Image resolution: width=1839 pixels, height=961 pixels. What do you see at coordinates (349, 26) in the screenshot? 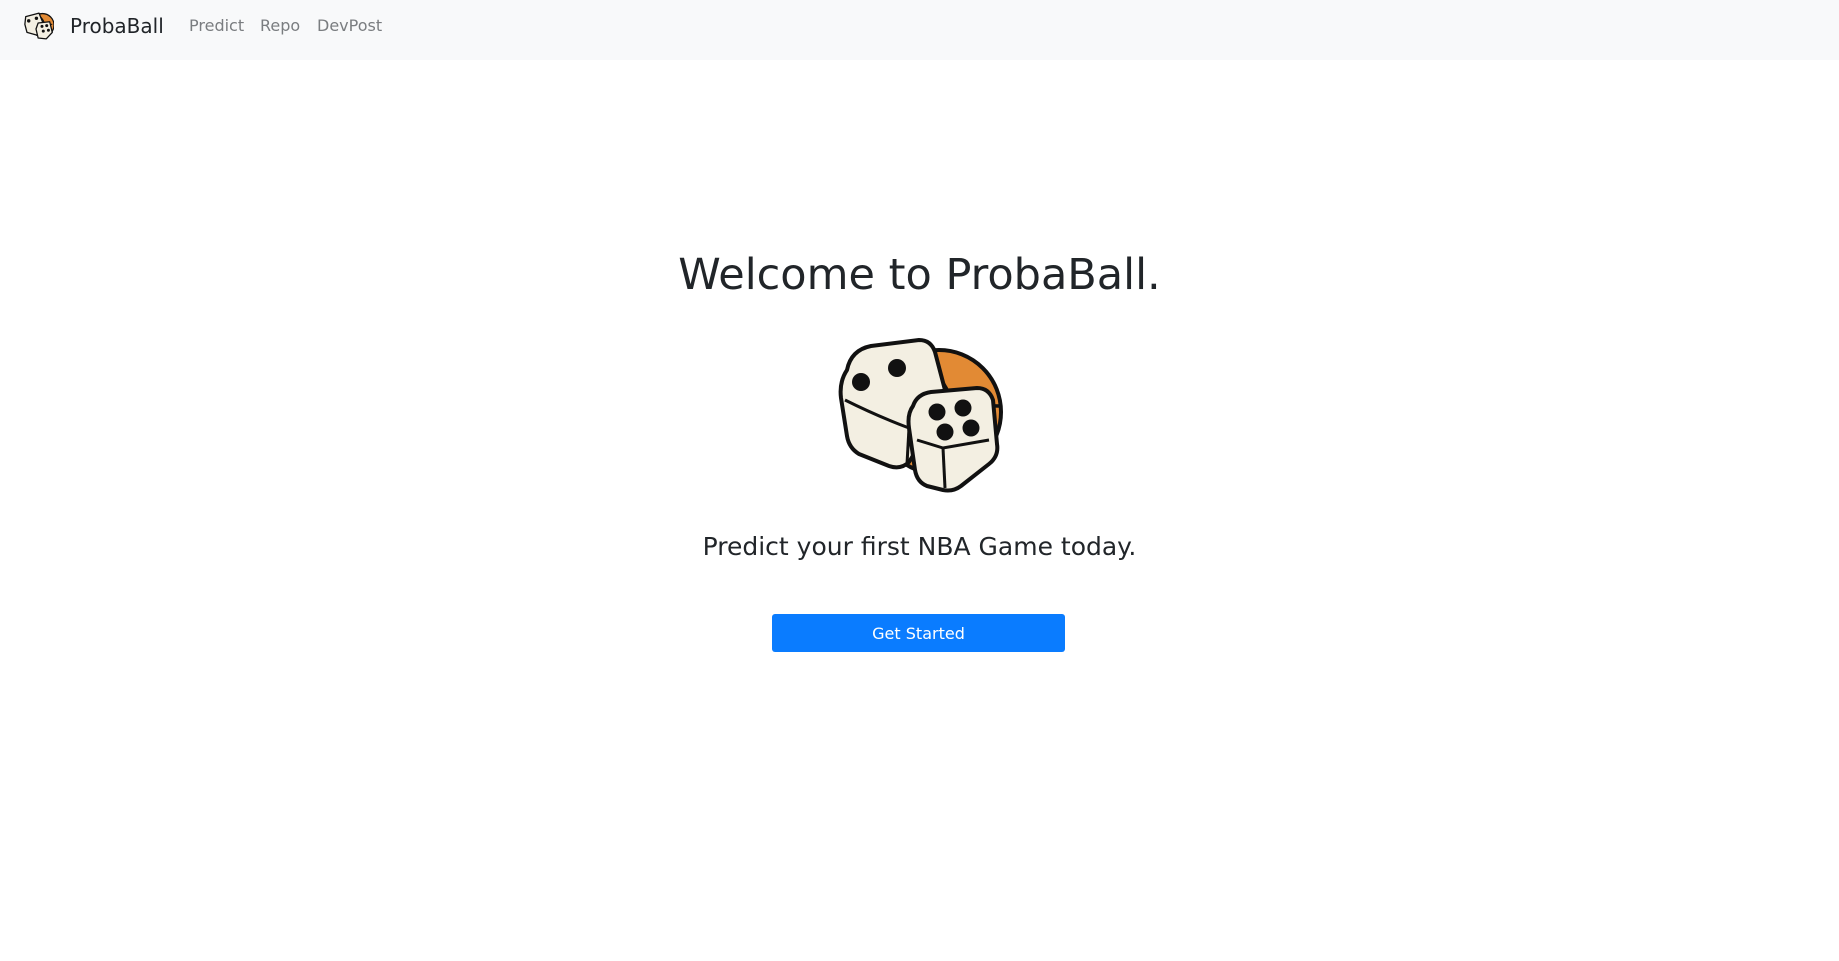
I see `nav-link-devpost: DevPost` at bounding box center [349, 26].